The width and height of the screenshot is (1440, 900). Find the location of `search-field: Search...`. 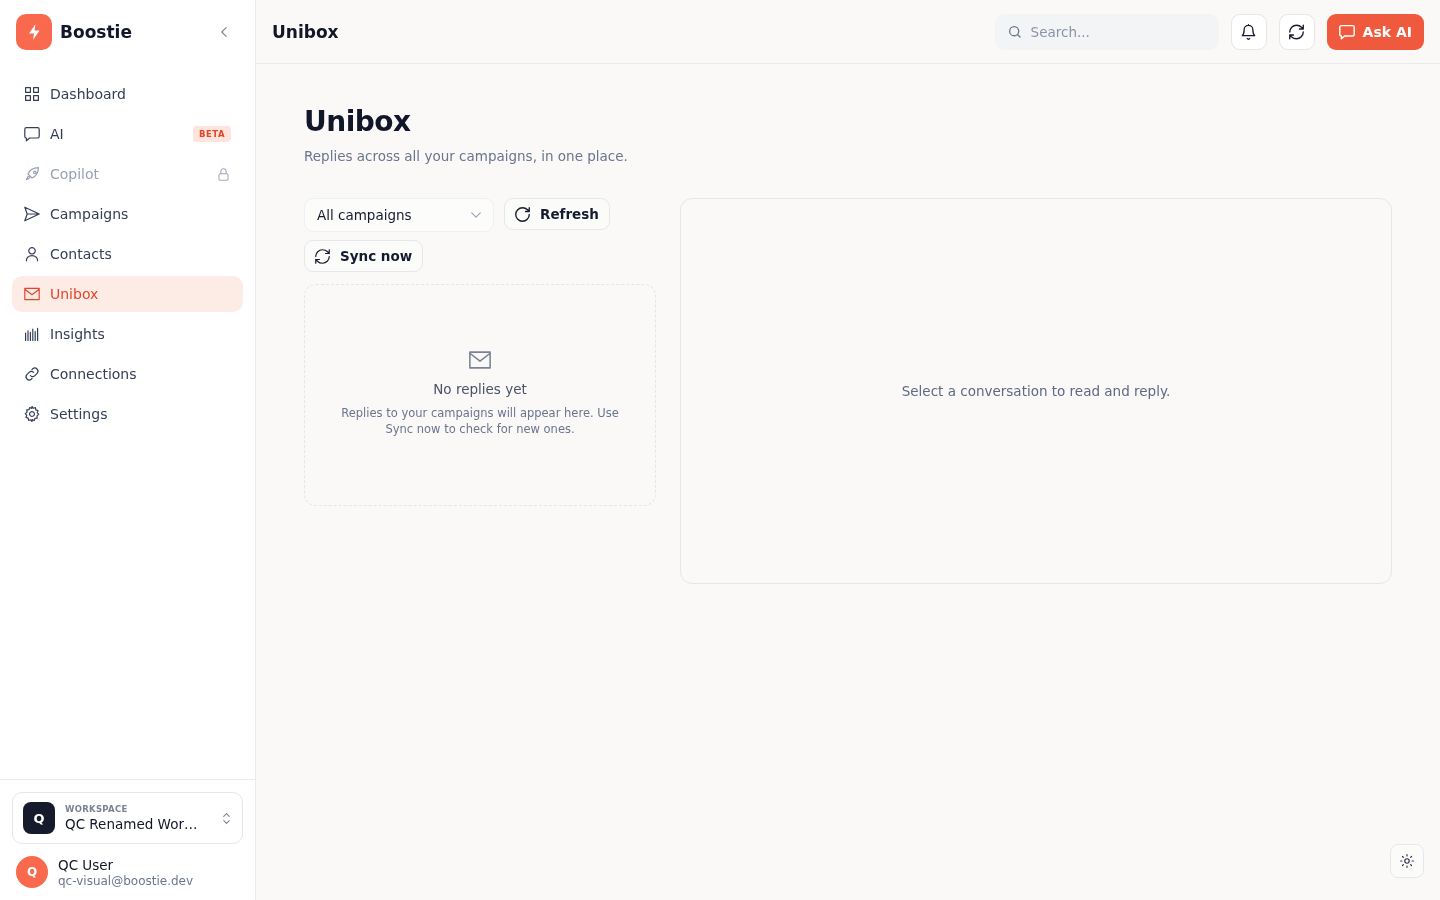

search-field: Search... is located at coordinates (1106, 31).